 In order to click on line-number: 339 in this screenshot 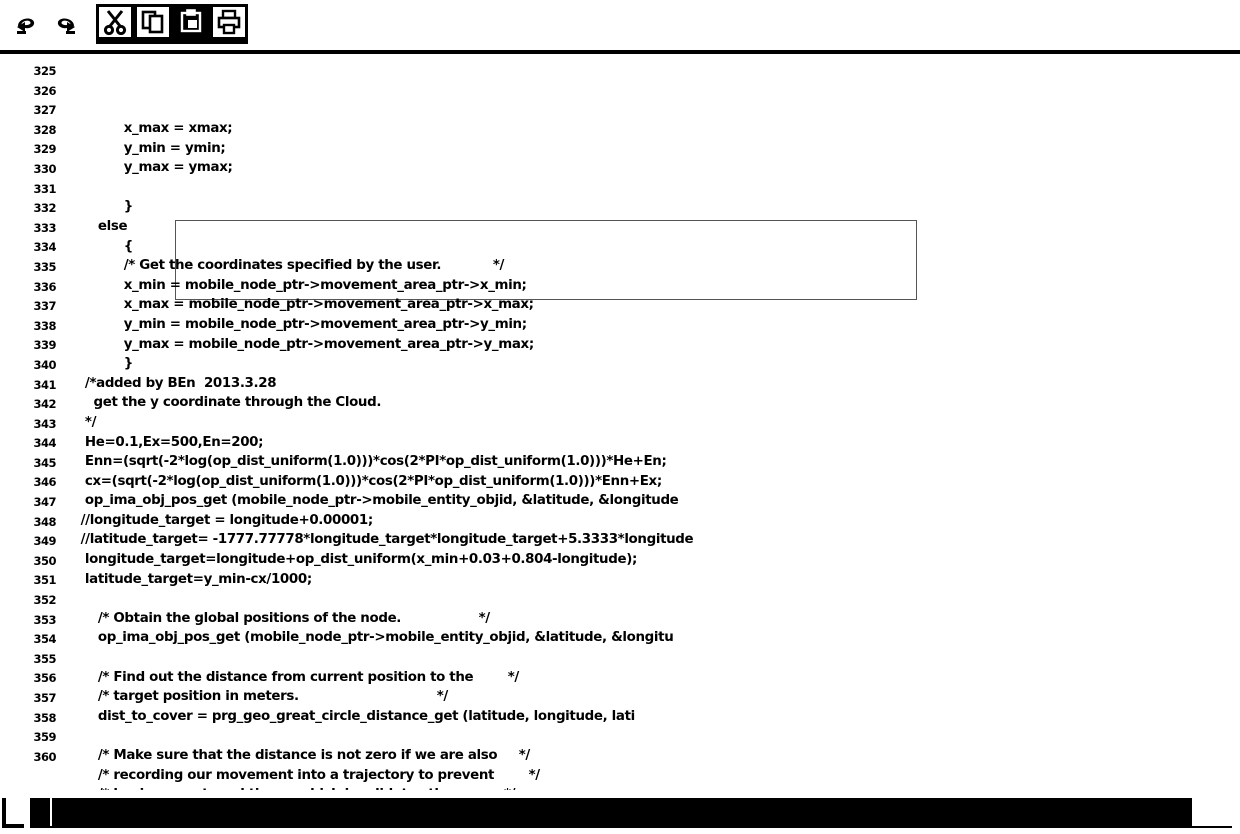, I will do `click(44, 345)`.